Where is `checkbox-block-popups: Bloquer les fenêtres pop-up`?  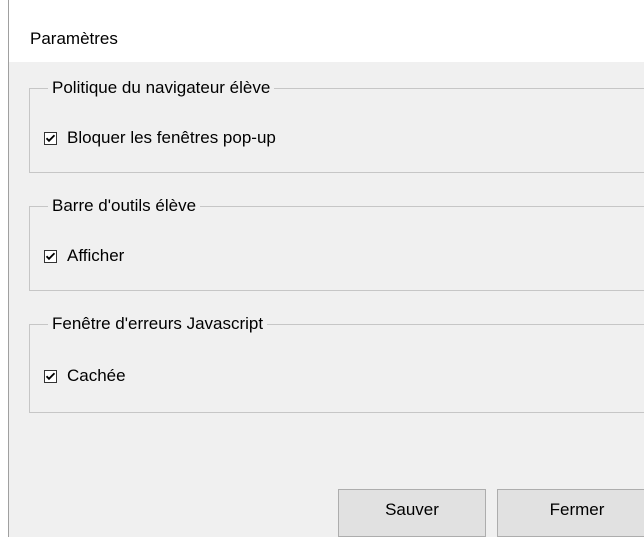 checkbox-block-popups: Bloquer les fenêtres pop-up is located at coordinates (160, 138).